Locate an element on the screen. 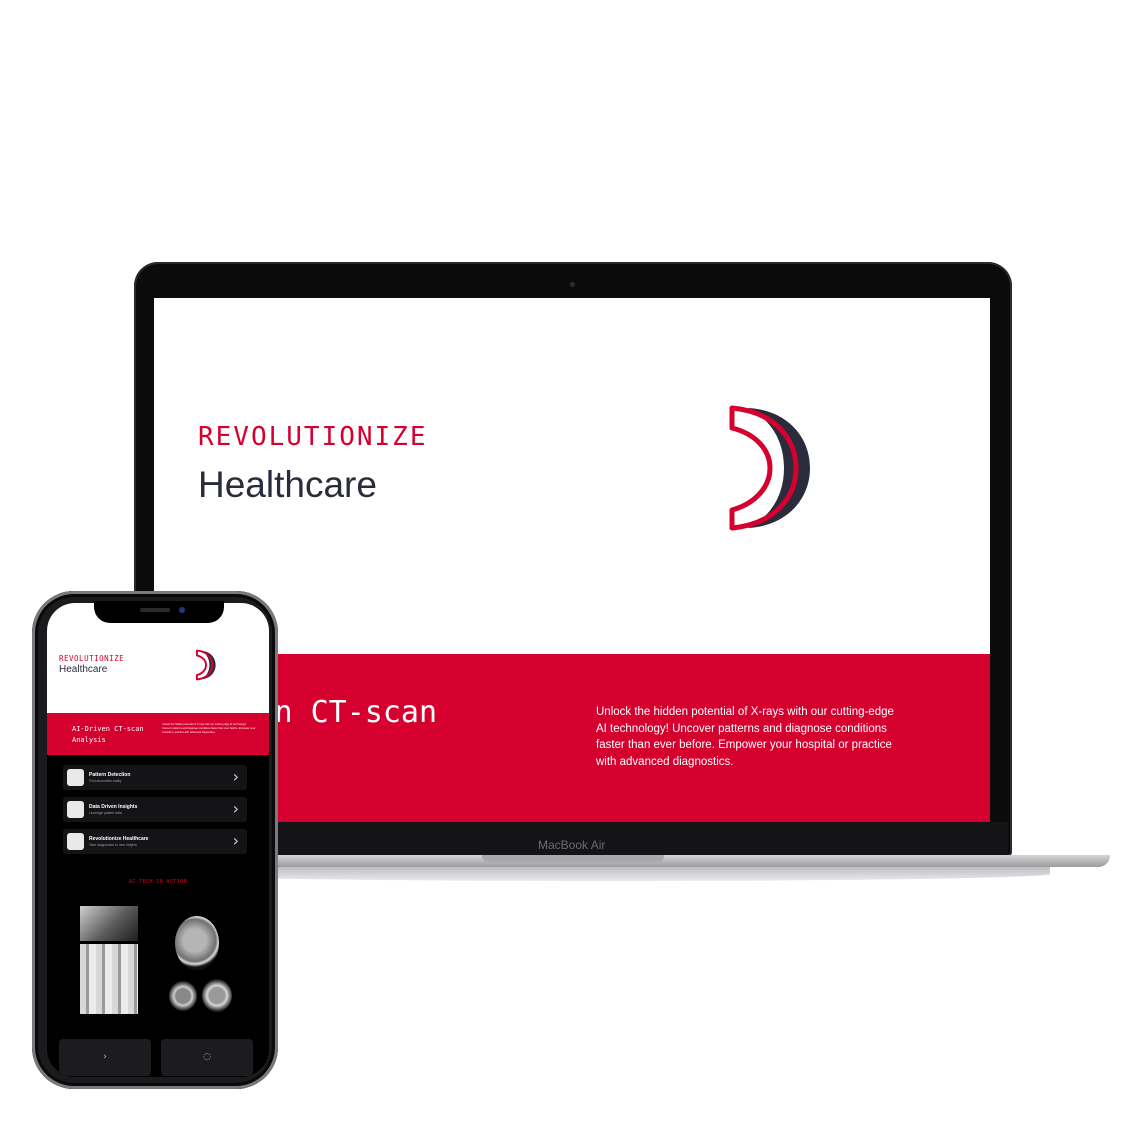  phone-brand-logo-icon is located at coordinates (205, 665).